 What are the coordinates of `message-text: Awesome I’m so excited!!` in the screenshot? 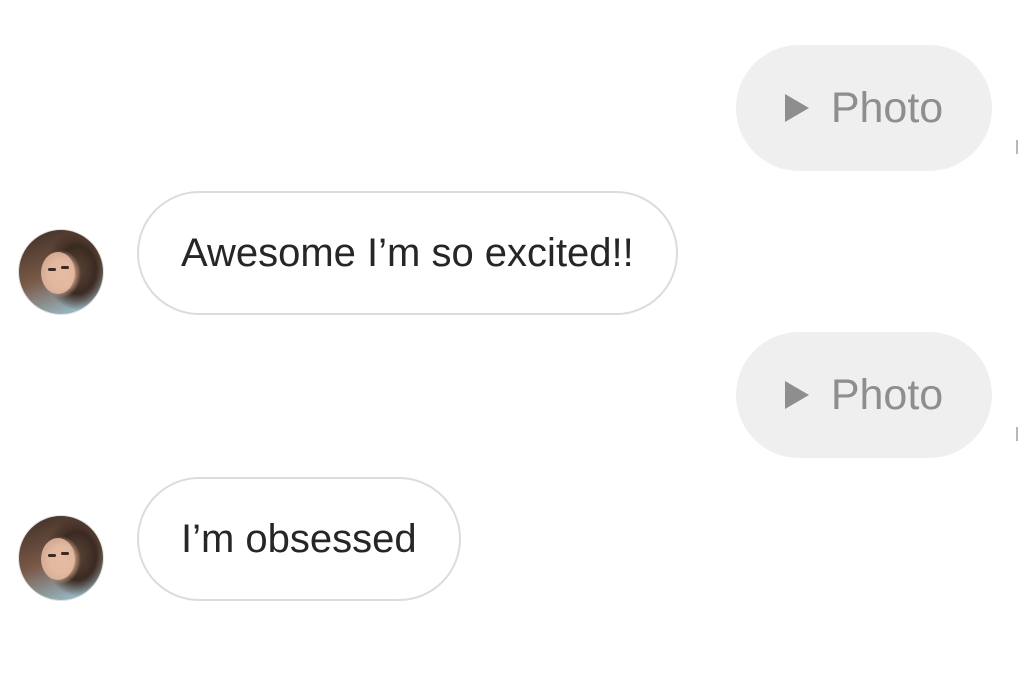 It's located at (407, 252).